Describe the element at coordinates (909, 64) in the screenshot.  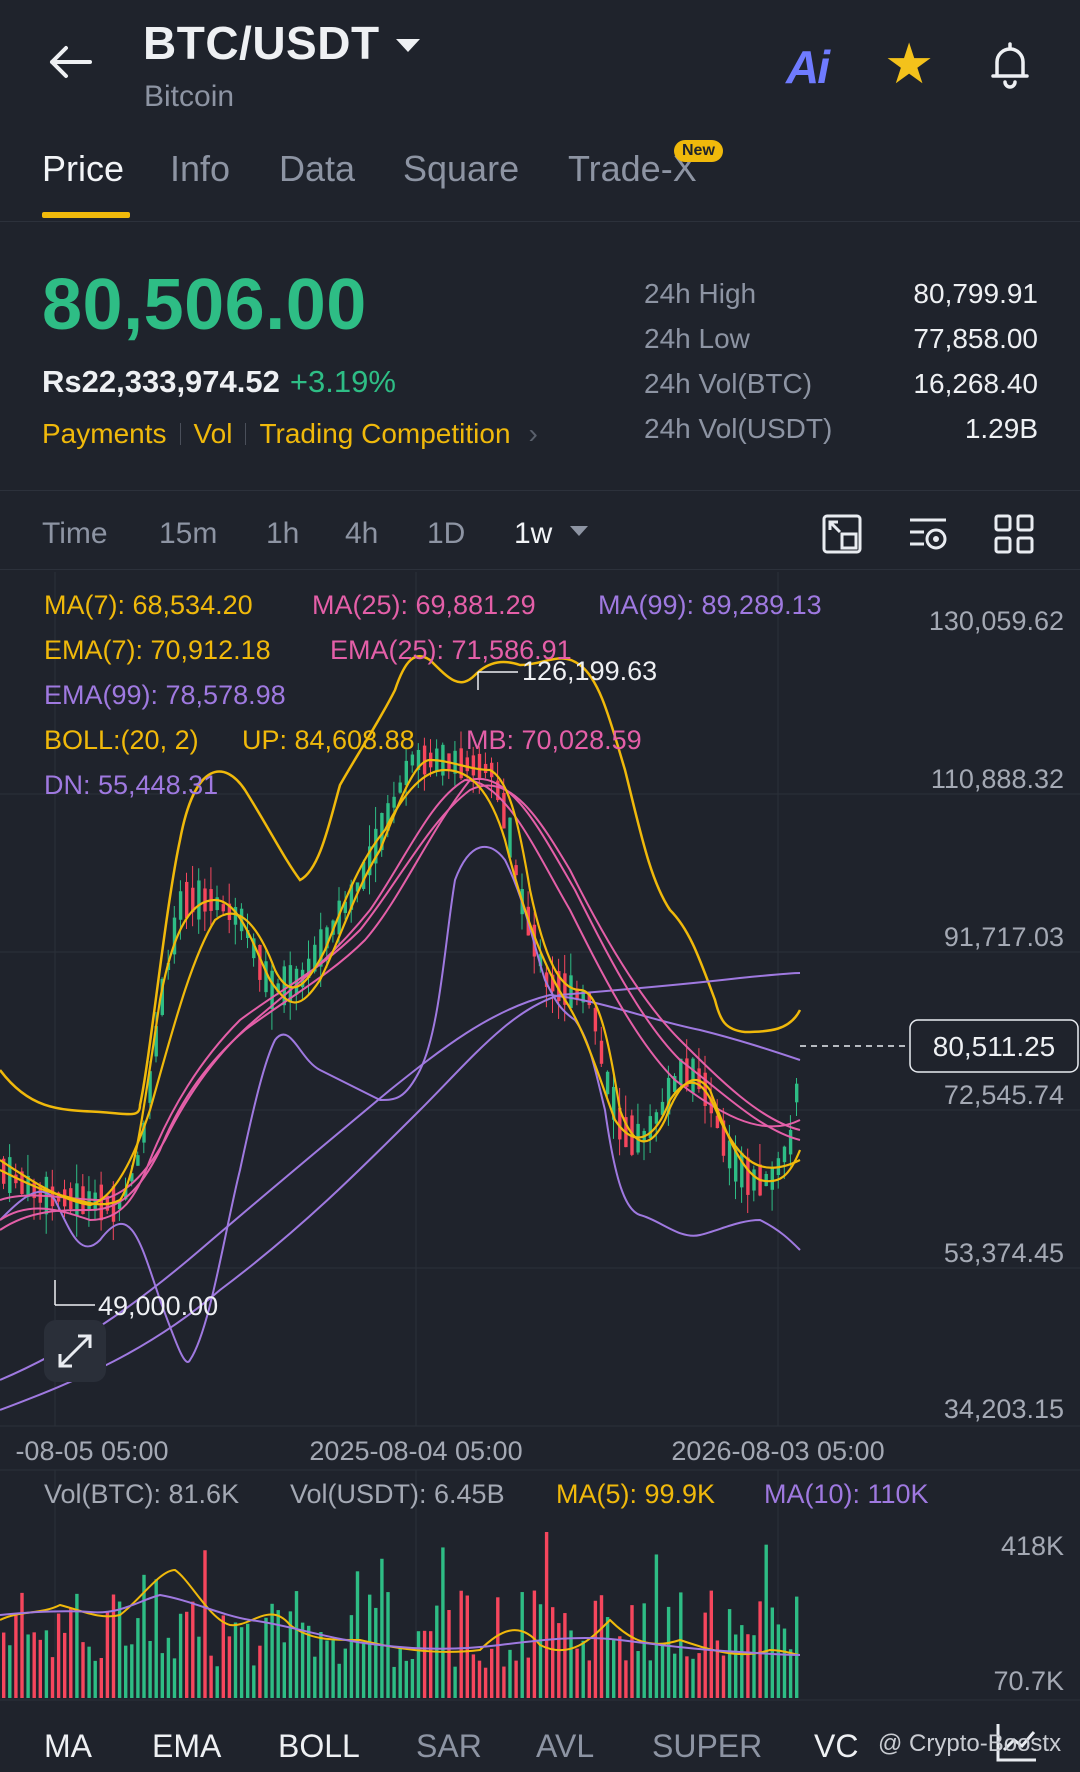
I see `favorite-star-icon: ★` at that location.